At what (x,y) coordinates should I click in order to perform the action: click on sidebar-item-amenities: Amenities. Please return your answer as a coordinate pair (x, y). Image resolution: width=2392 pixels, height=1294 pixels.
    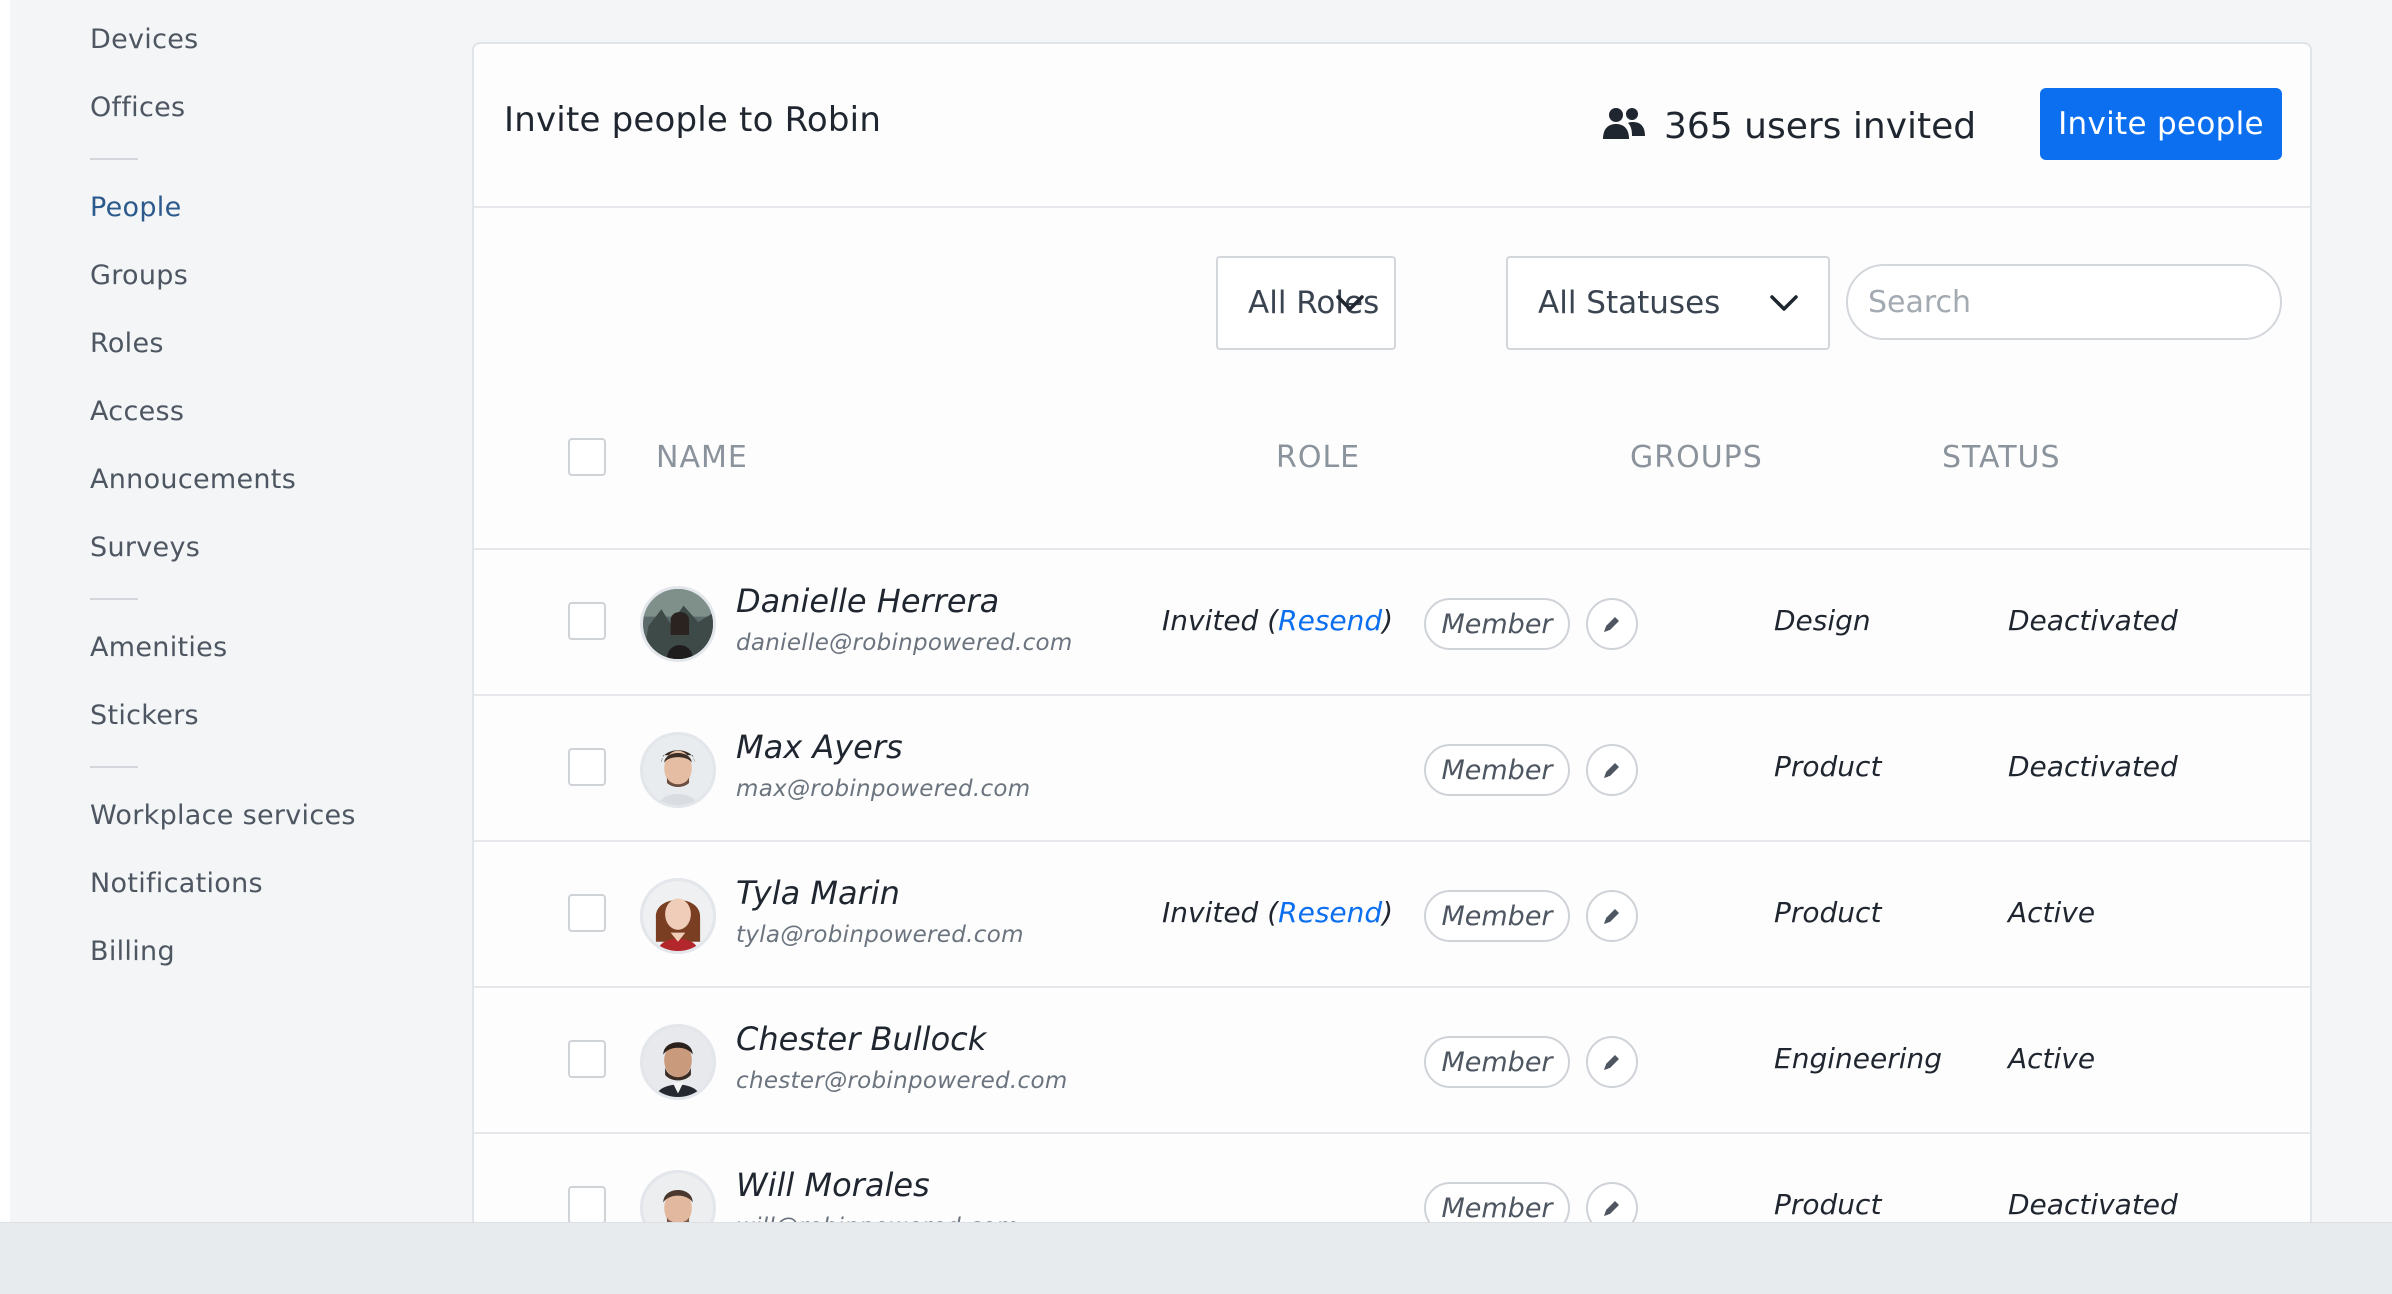
    Looking at the image, I should click on (158, 647).